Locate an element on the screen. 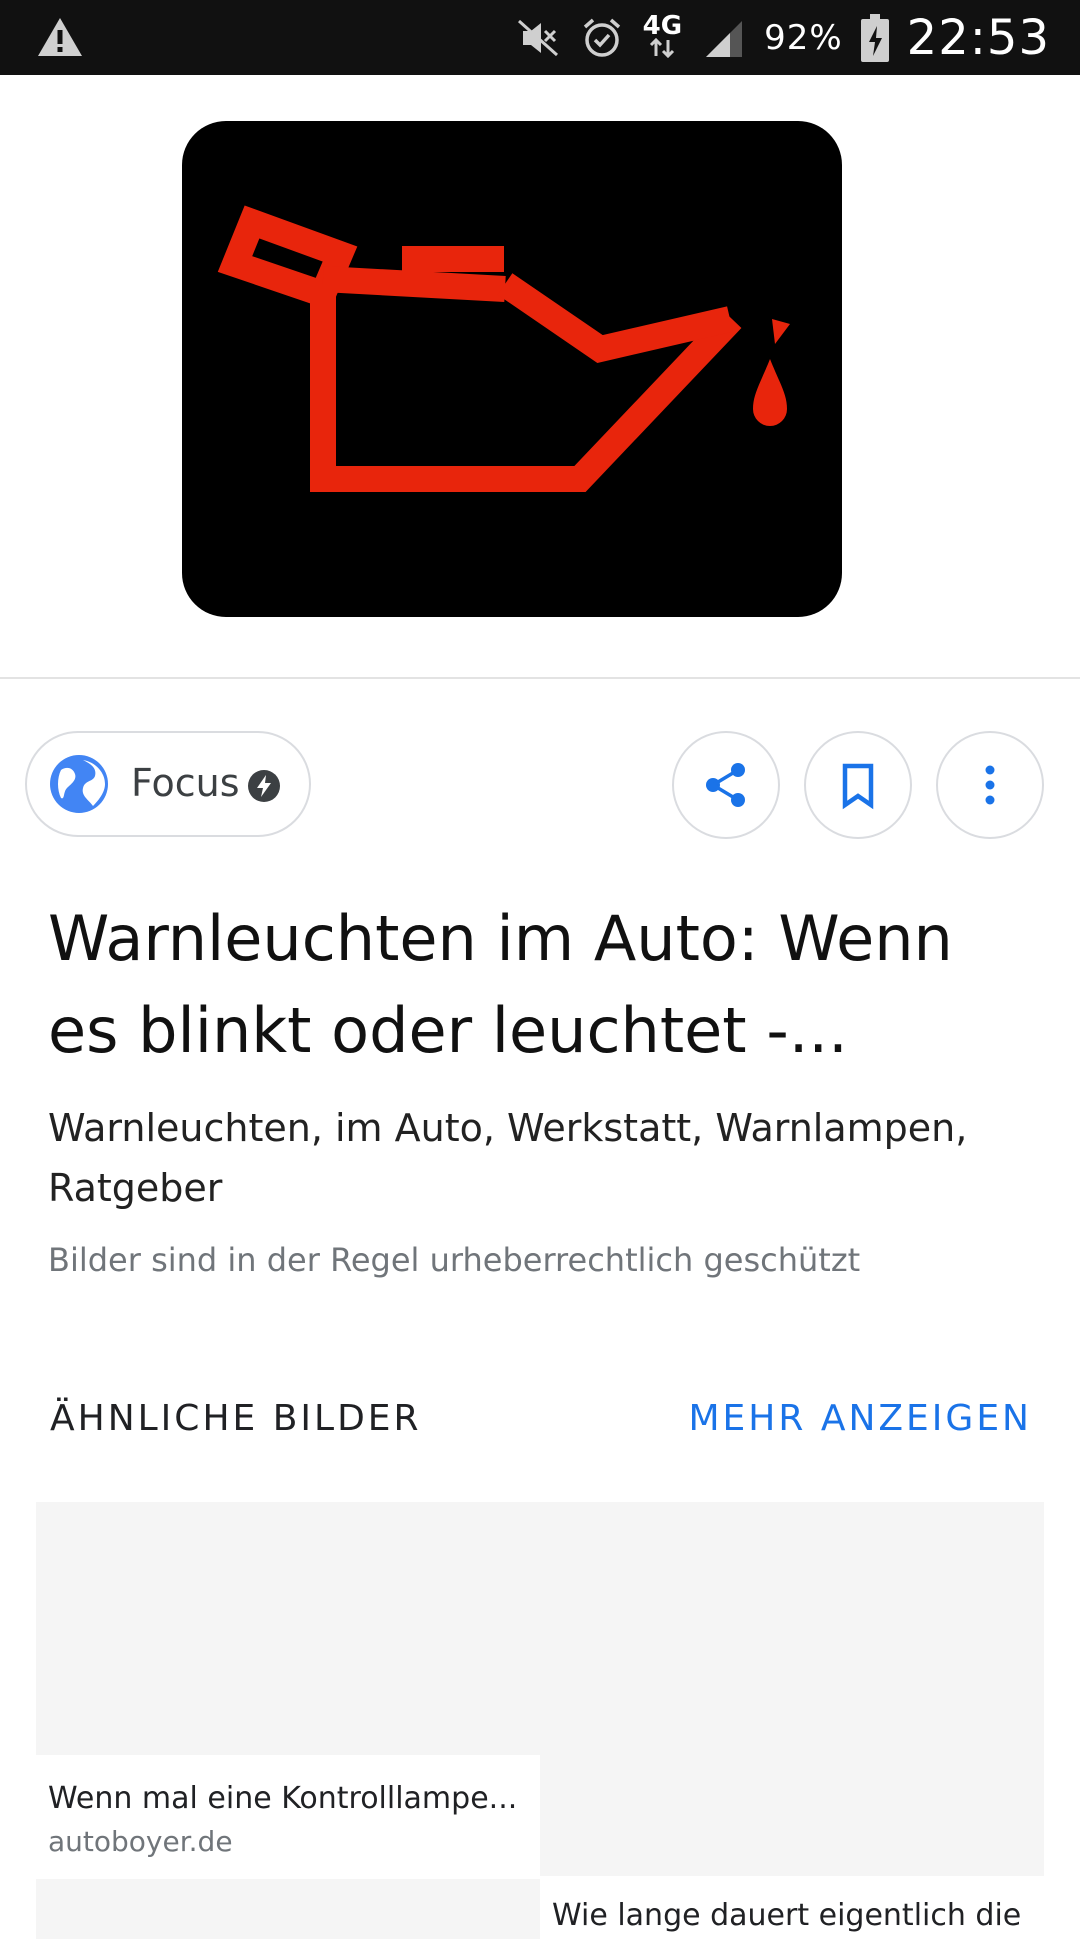 Image resolution: width=1080 pixels, height=1939 pixels. alarm-icon is located at coordinates (601, 37).